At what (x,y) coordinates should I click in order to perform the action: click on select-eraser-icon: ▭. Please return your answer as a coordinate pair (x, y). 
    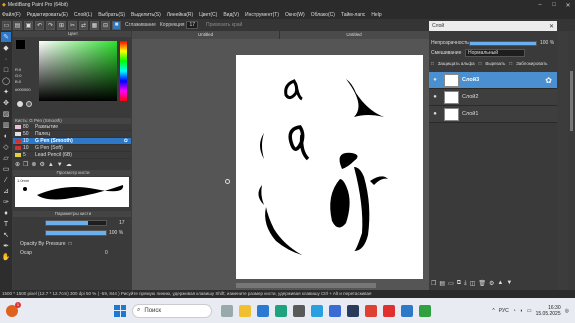
    Looking at the image, I should click on (6, 169).